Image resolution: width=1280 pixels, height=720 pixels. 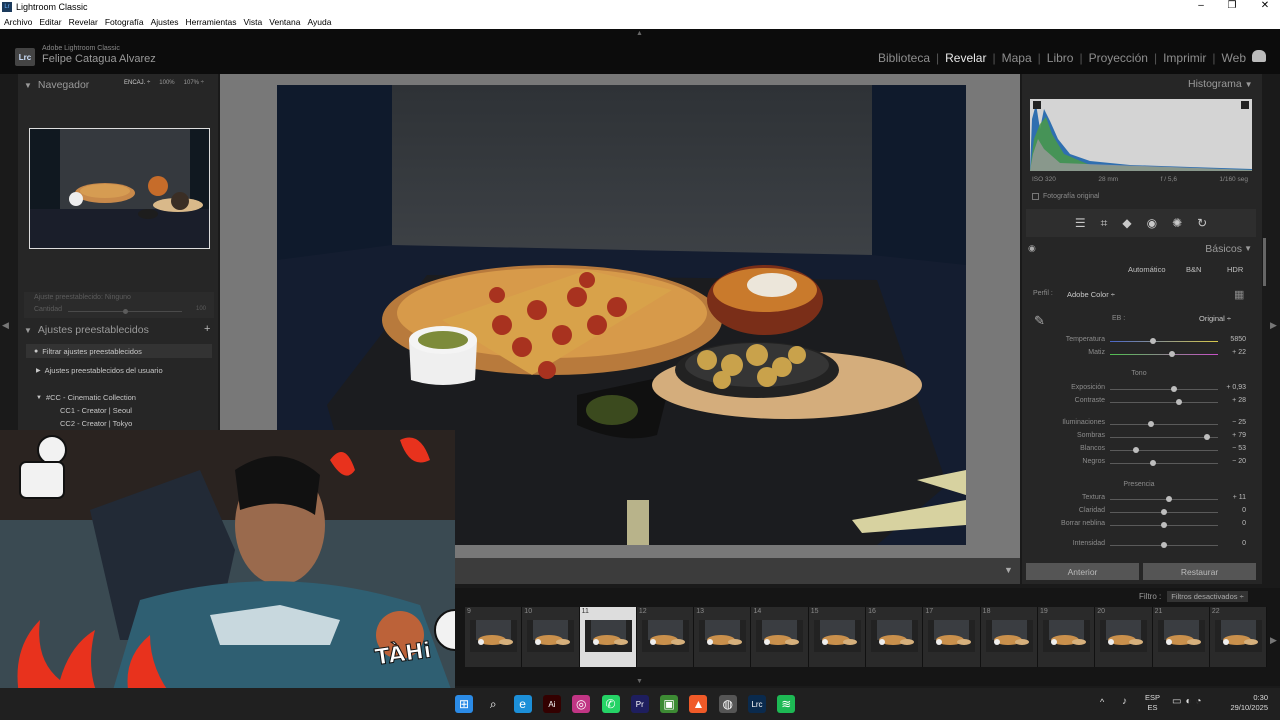 What do you see at coordinates (1082, 571) in the screenshot?
I see `previous-button: Anterior` at bounding box center [1082, 571].